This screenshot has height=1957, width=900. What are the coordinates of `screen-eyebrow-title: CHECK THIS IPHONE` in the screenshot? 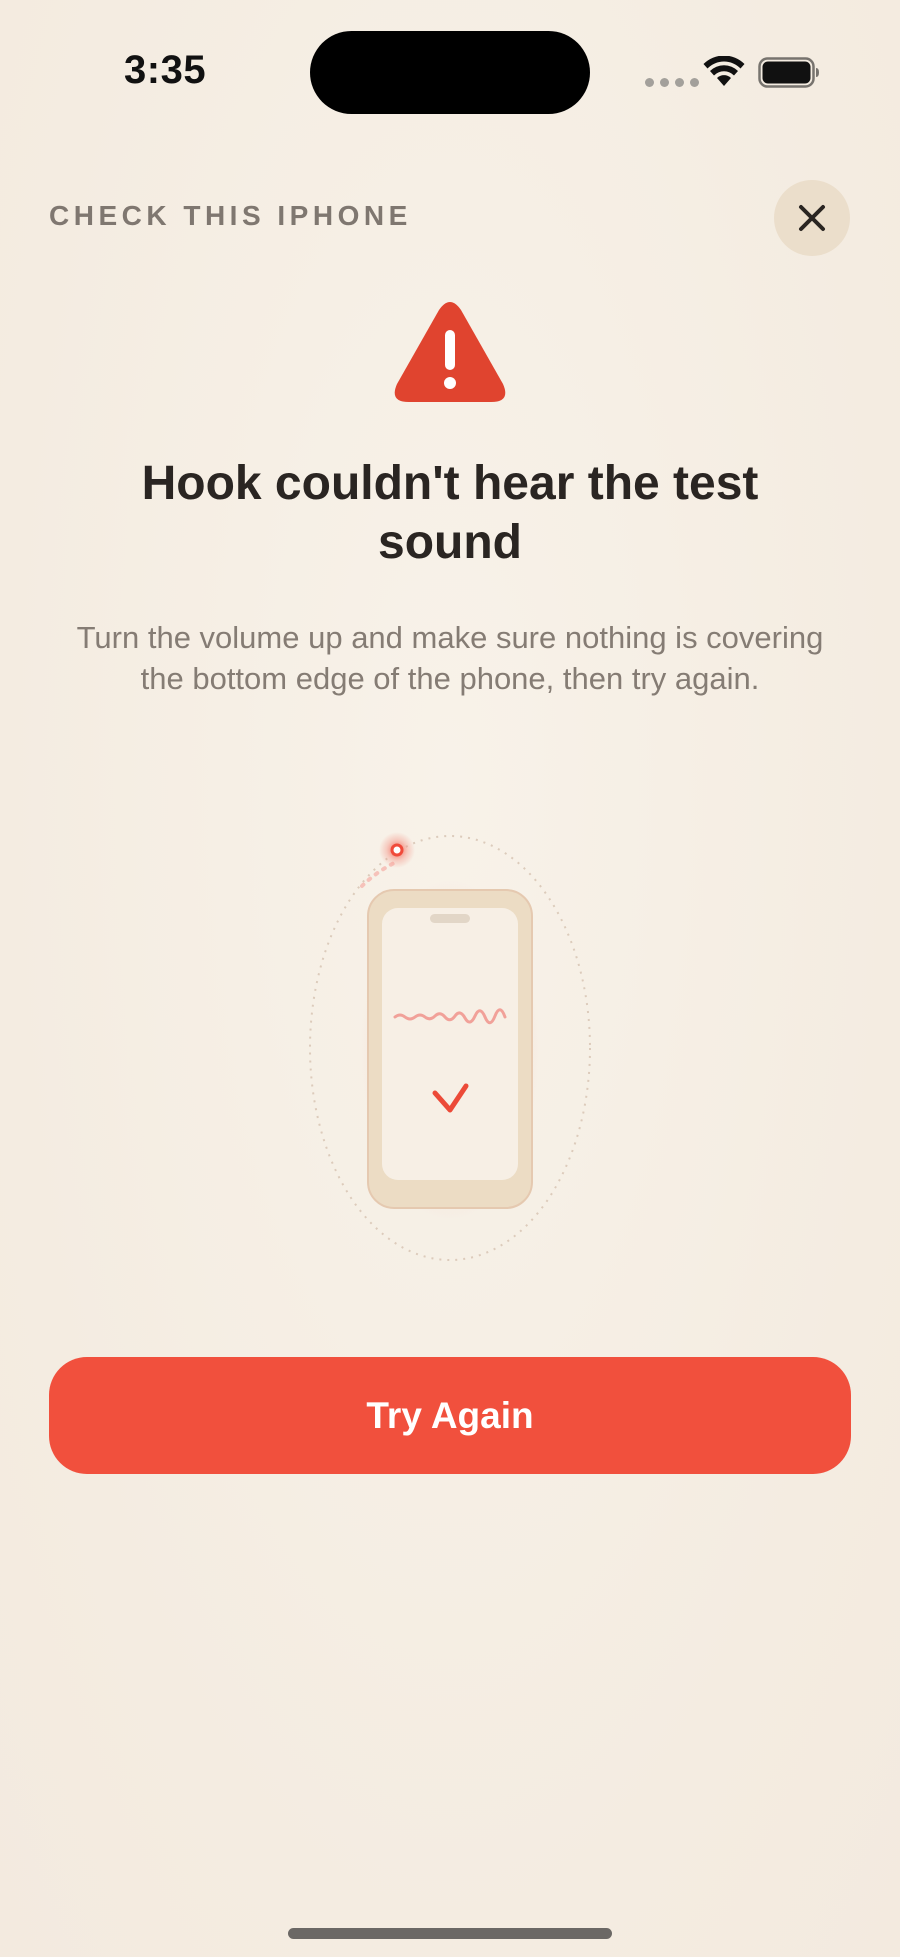 It's located at (230, 215).